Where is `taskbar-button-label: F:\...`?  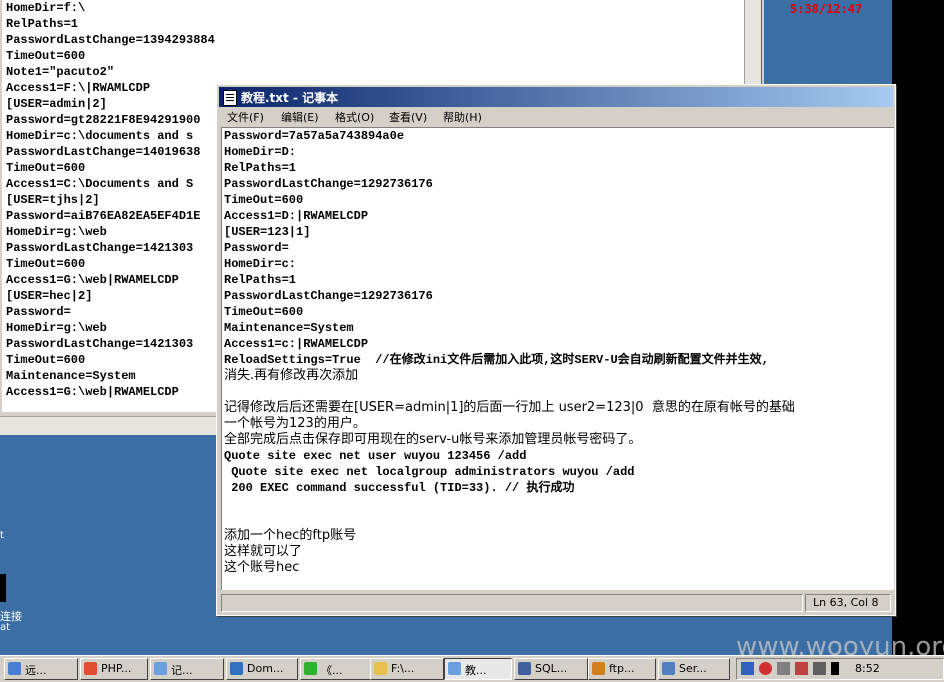
taskbar-button-label: F:\... is located at coordinates (403, 668).